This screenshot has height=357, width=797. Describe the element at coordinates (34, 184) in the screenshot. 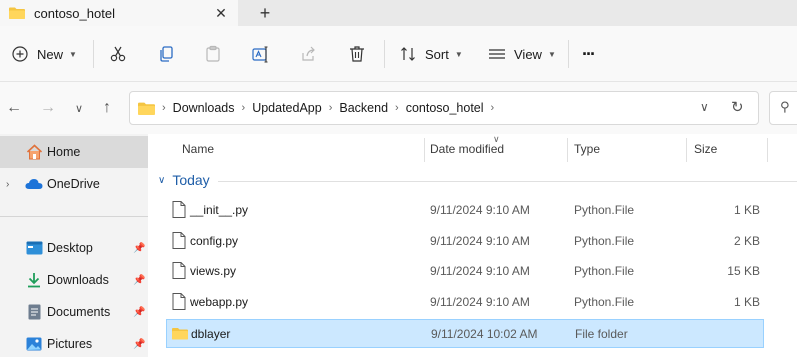

I see `onedrive-icon` at that location.